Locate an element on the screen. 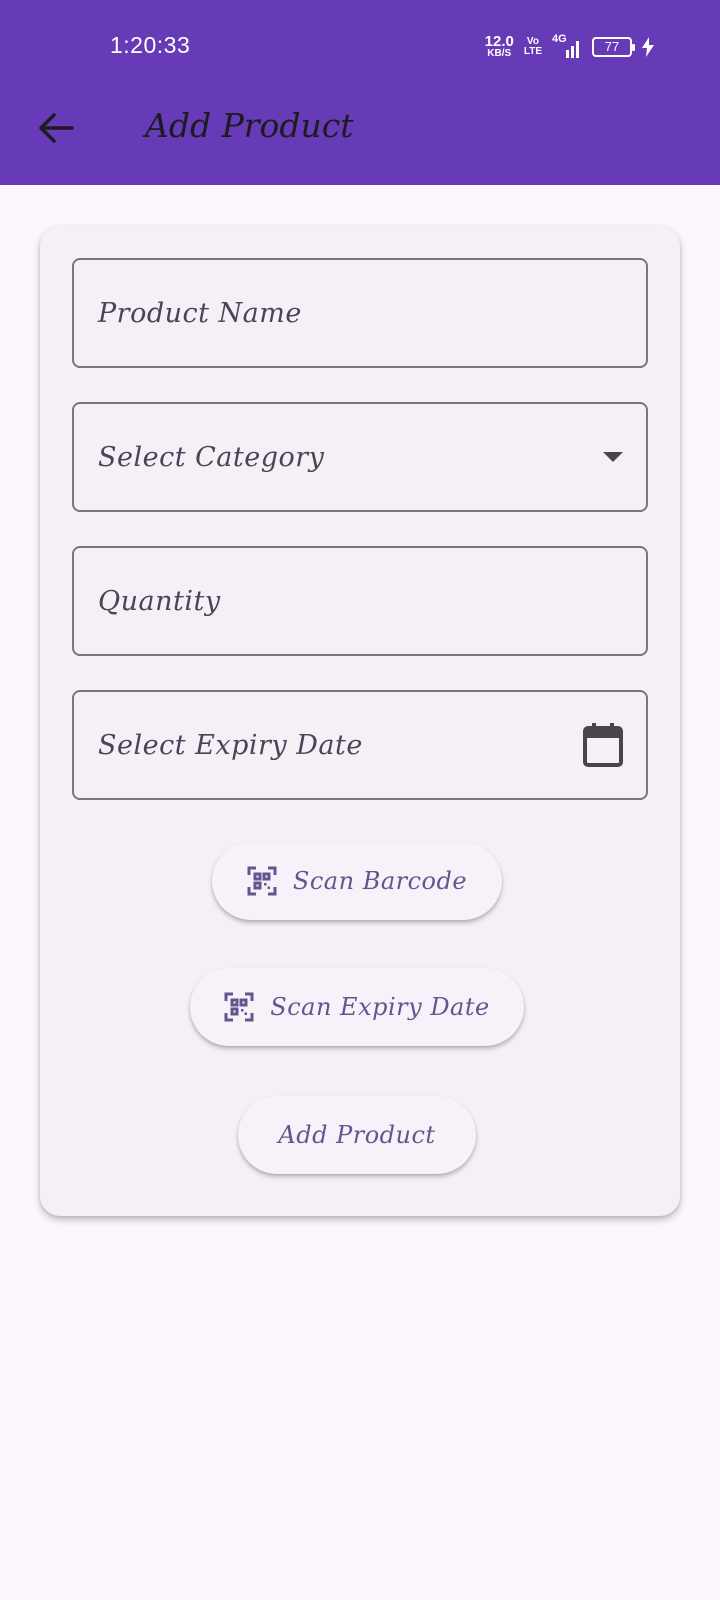 The height and width of the screenshot is (1600, 720). dropdown-arrow-icon is located at coordinates (613, 457).